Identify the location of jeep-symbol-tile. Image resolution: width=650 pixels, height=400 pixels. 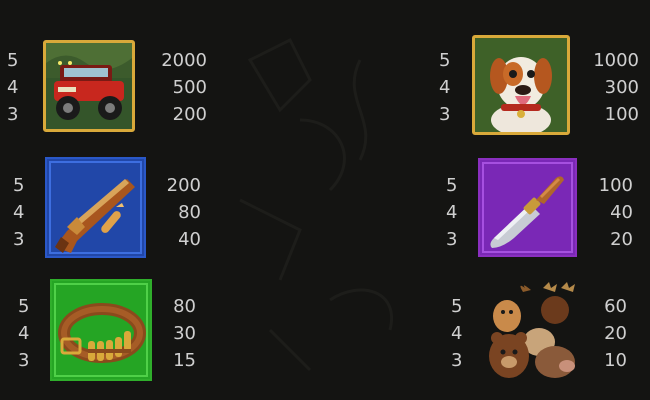
(89, 86).